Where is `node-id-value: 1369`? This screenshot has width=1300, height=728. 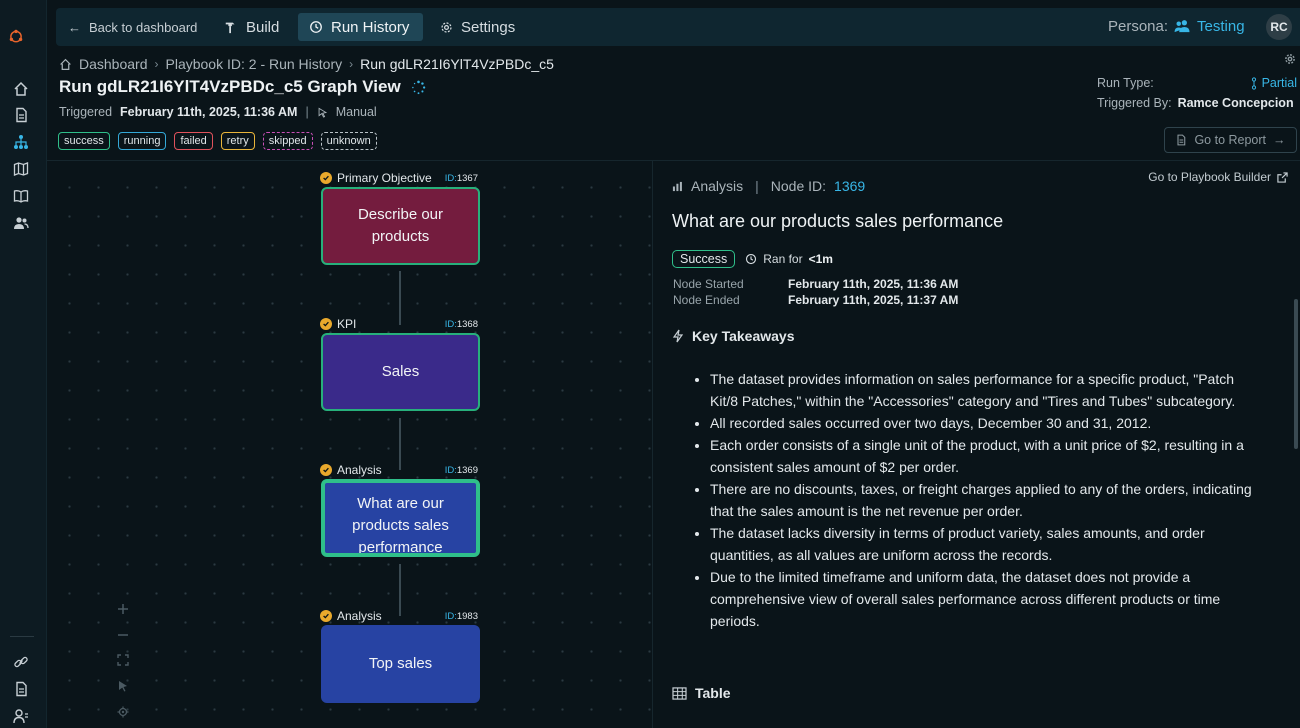 node-id-value: 1369 is located at coordinates (467, 470).